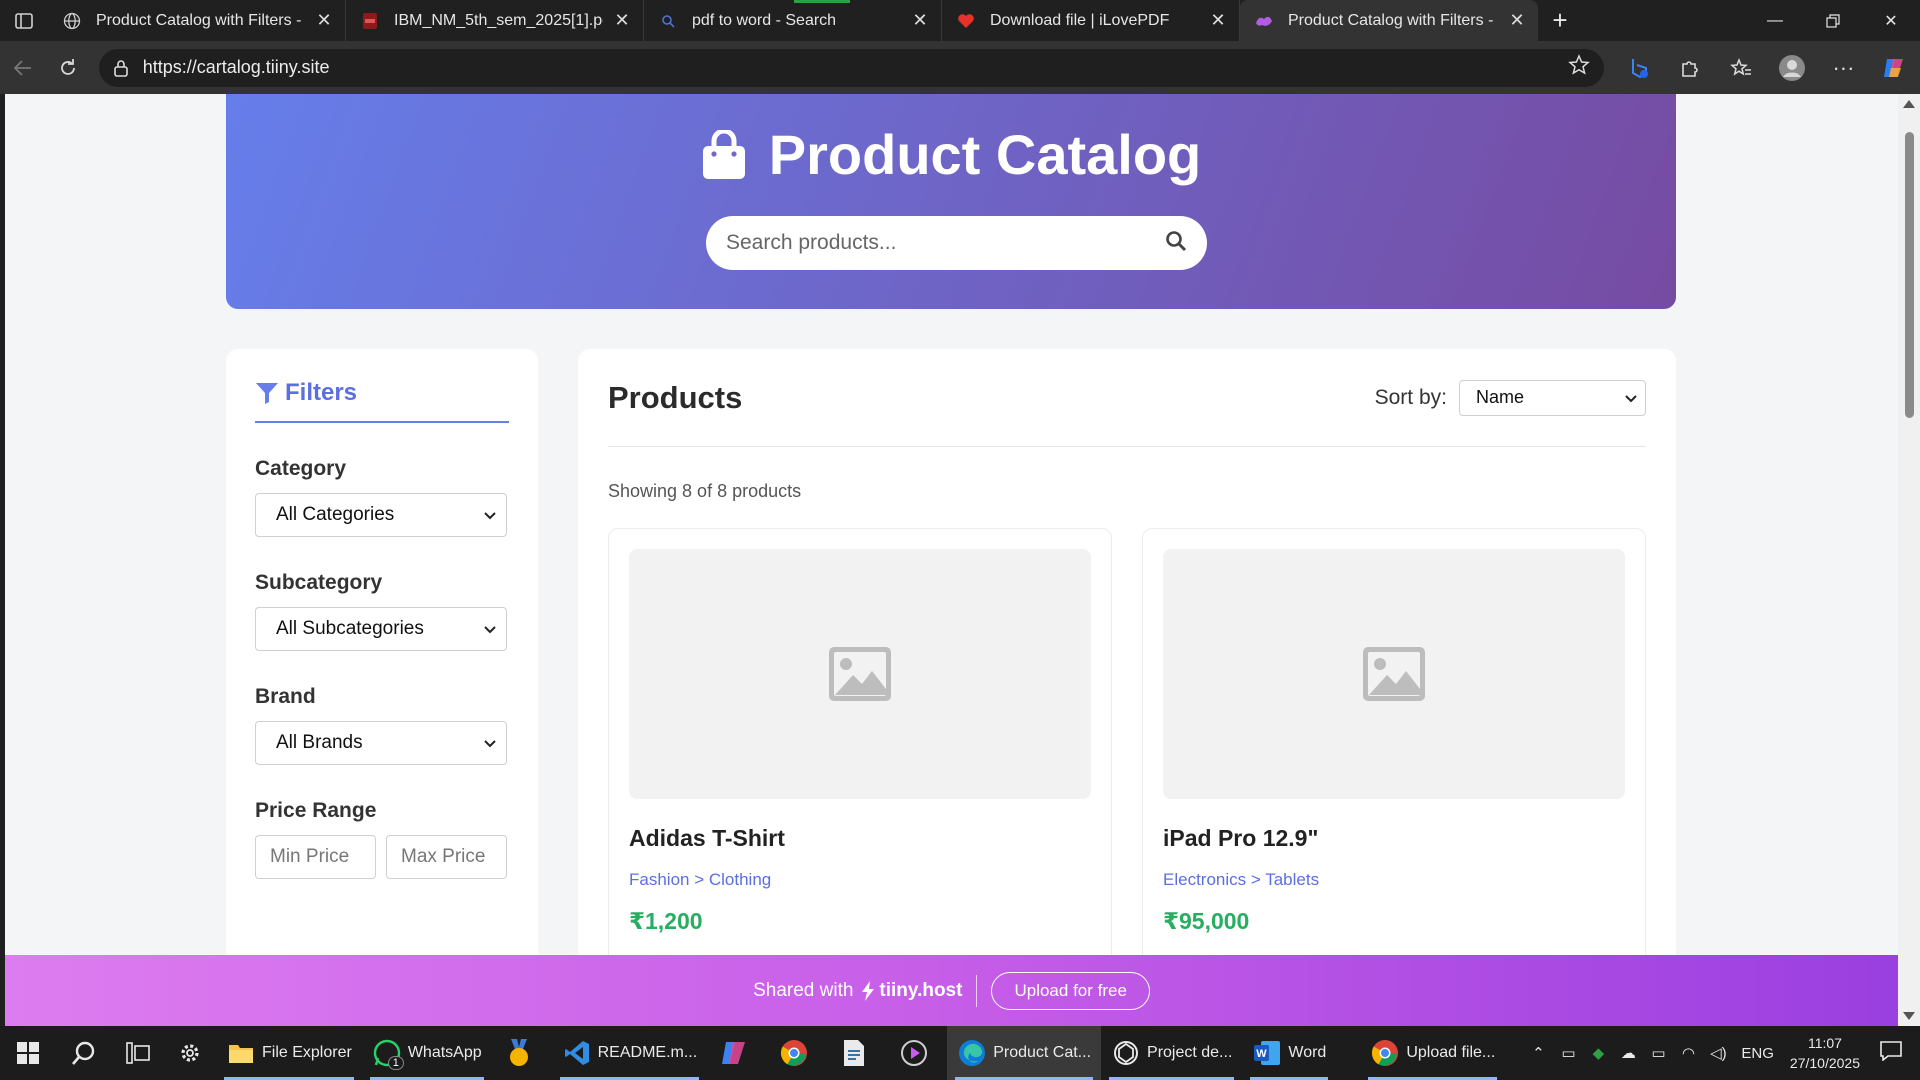  What do you see at coordinates (1909, 560) in the screenshot?
I see `page-scrollbar` at bounding box center [1909, 560].